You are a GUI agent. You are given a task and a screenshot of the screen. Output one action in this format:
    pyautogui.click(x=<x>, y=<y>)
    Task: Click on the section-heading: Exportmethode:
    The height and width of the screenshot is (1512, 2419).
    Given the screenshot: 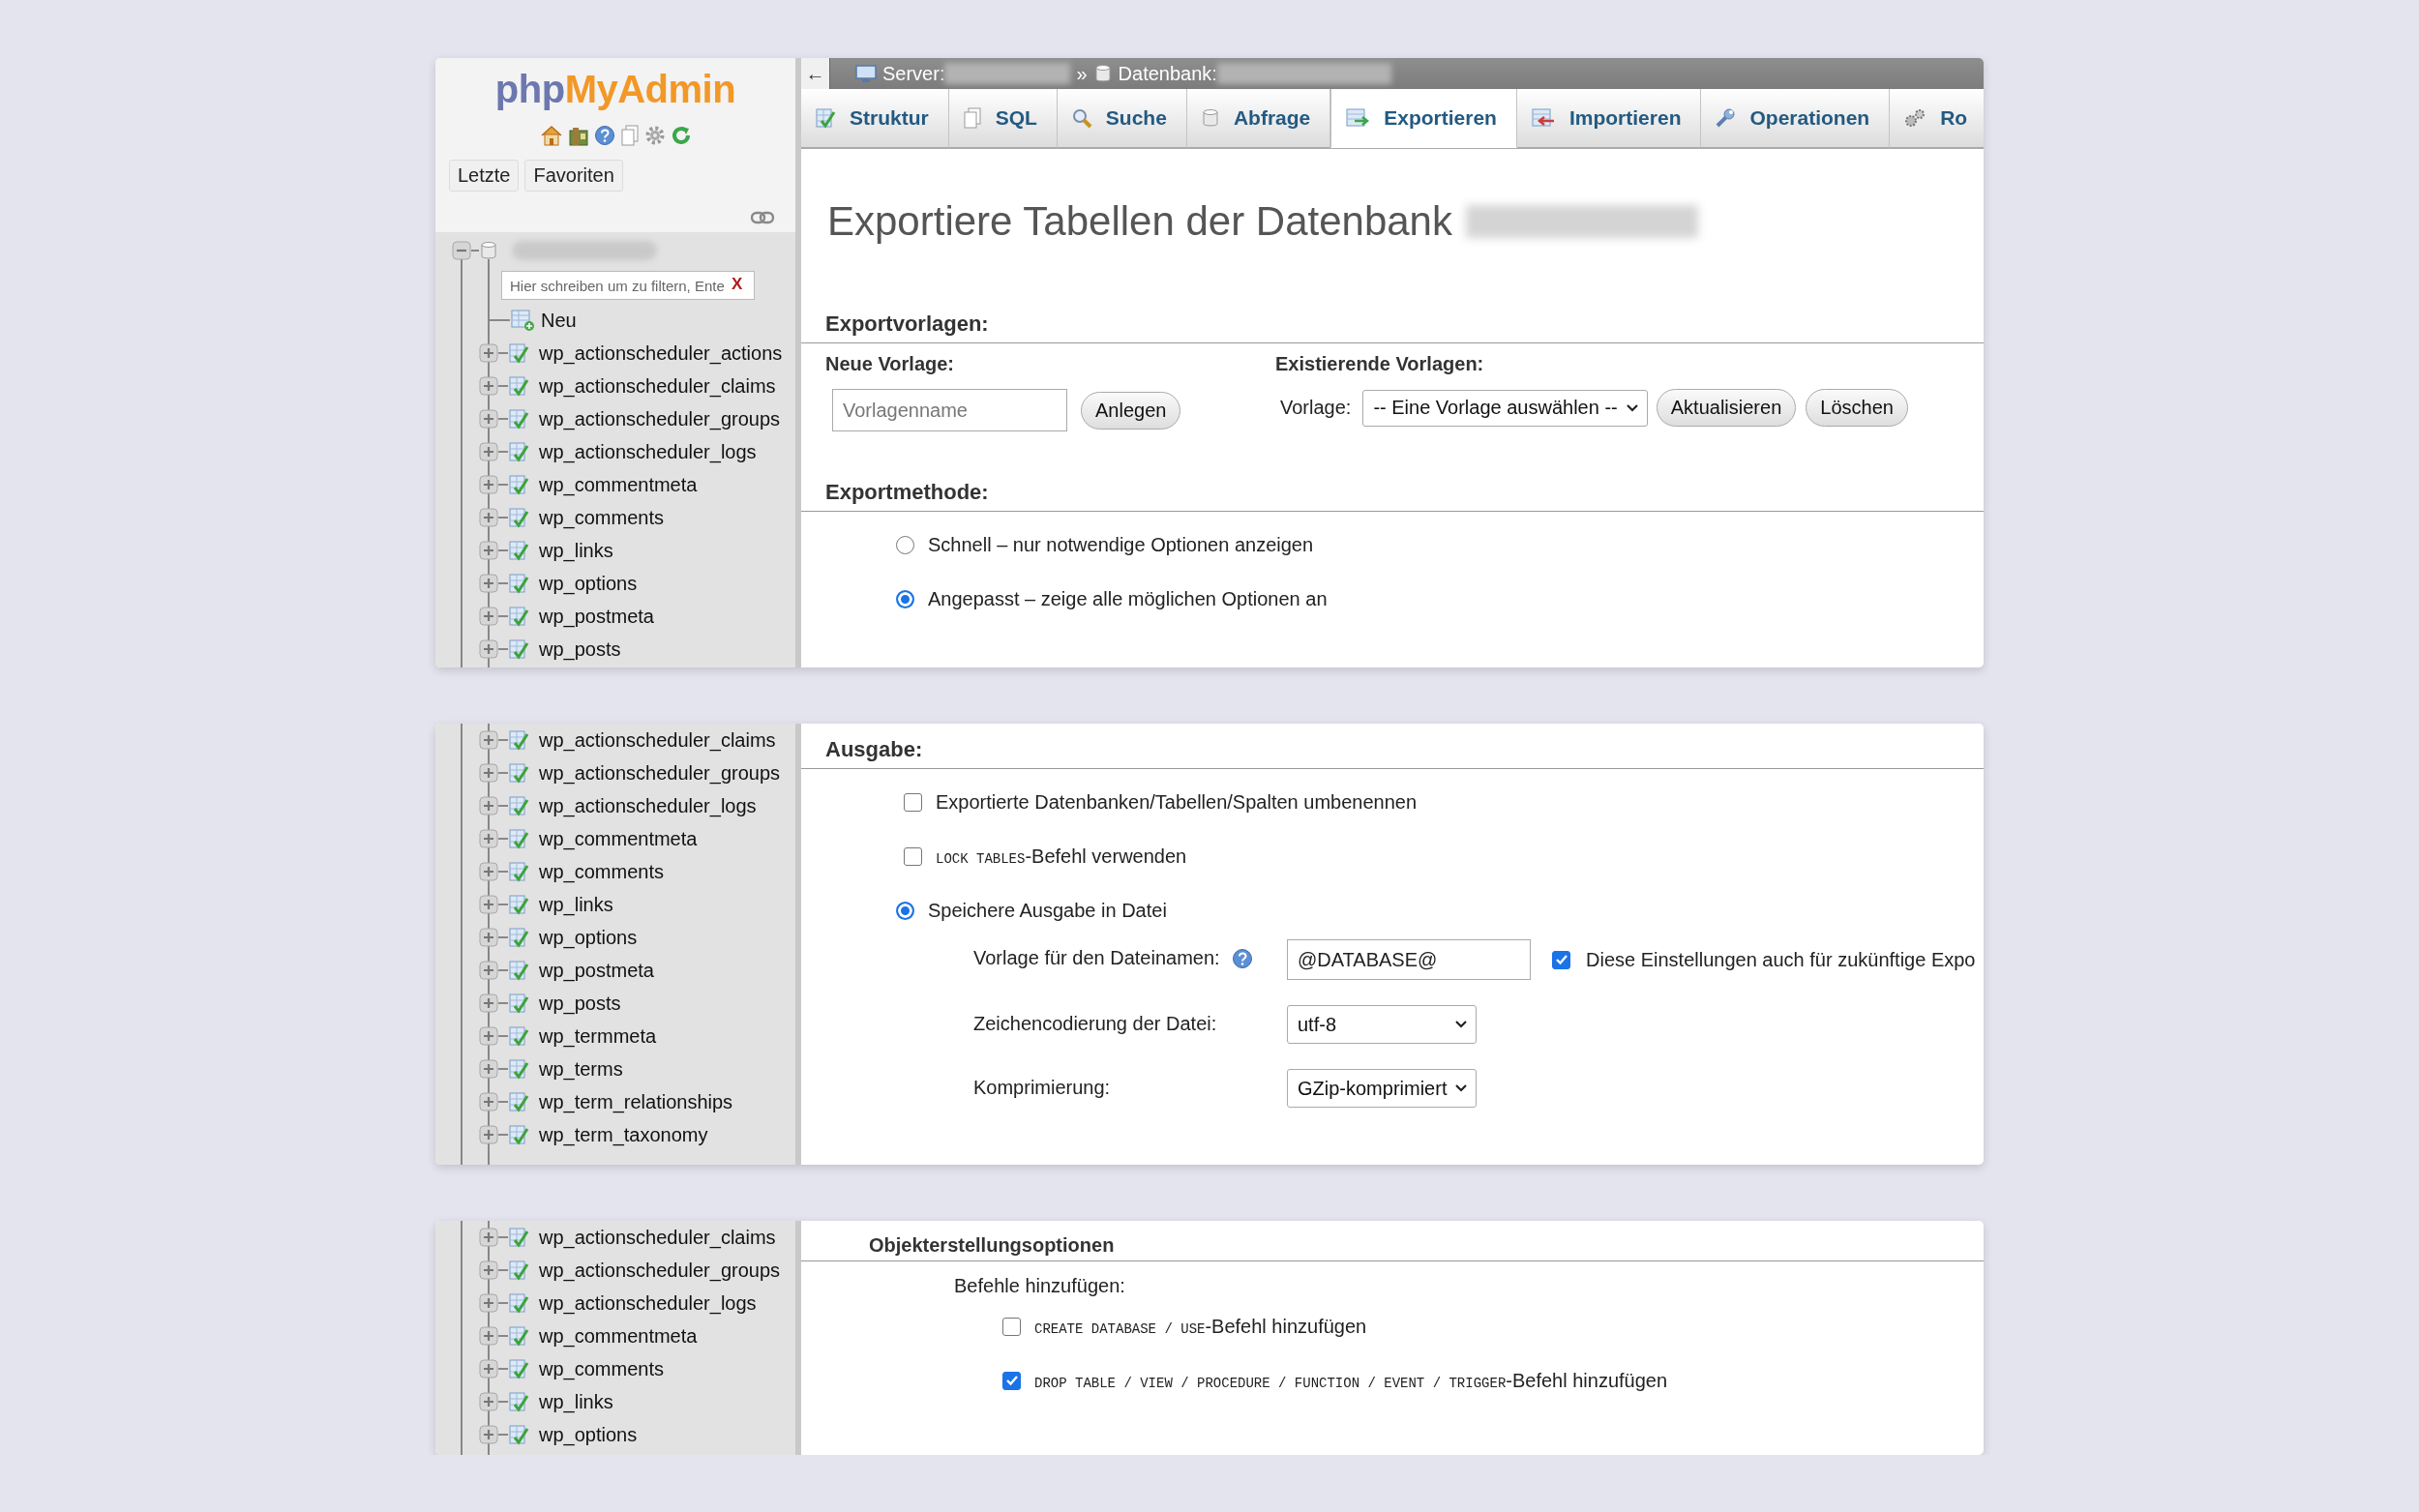 What is the action you would take?
    pyautogui.click(x=1393, y=496)
    